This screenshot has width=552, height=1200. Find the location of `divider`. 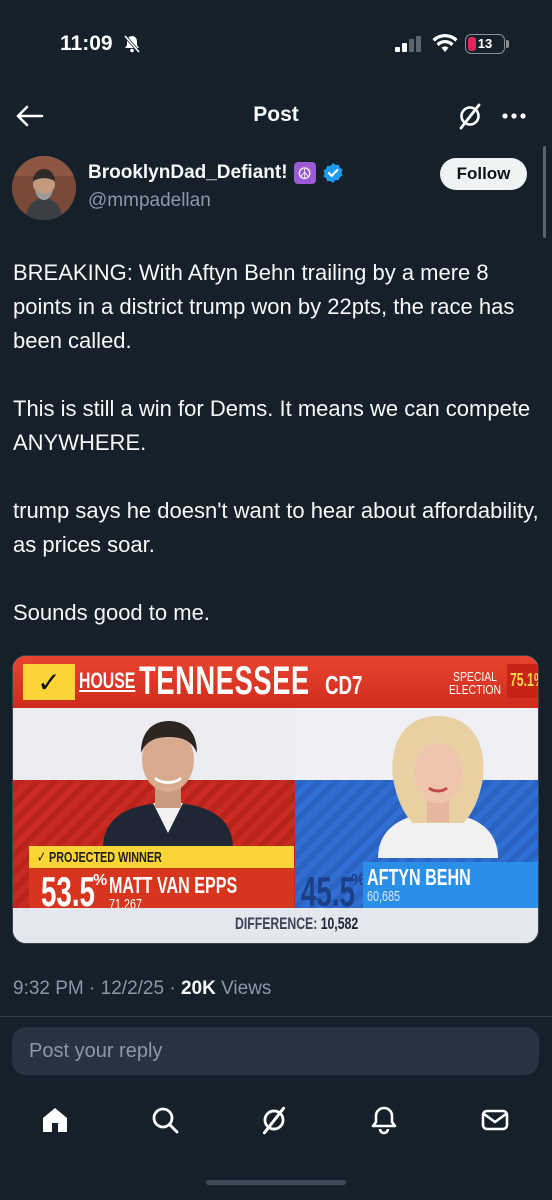

divider is located at coordinates (276, 1016).